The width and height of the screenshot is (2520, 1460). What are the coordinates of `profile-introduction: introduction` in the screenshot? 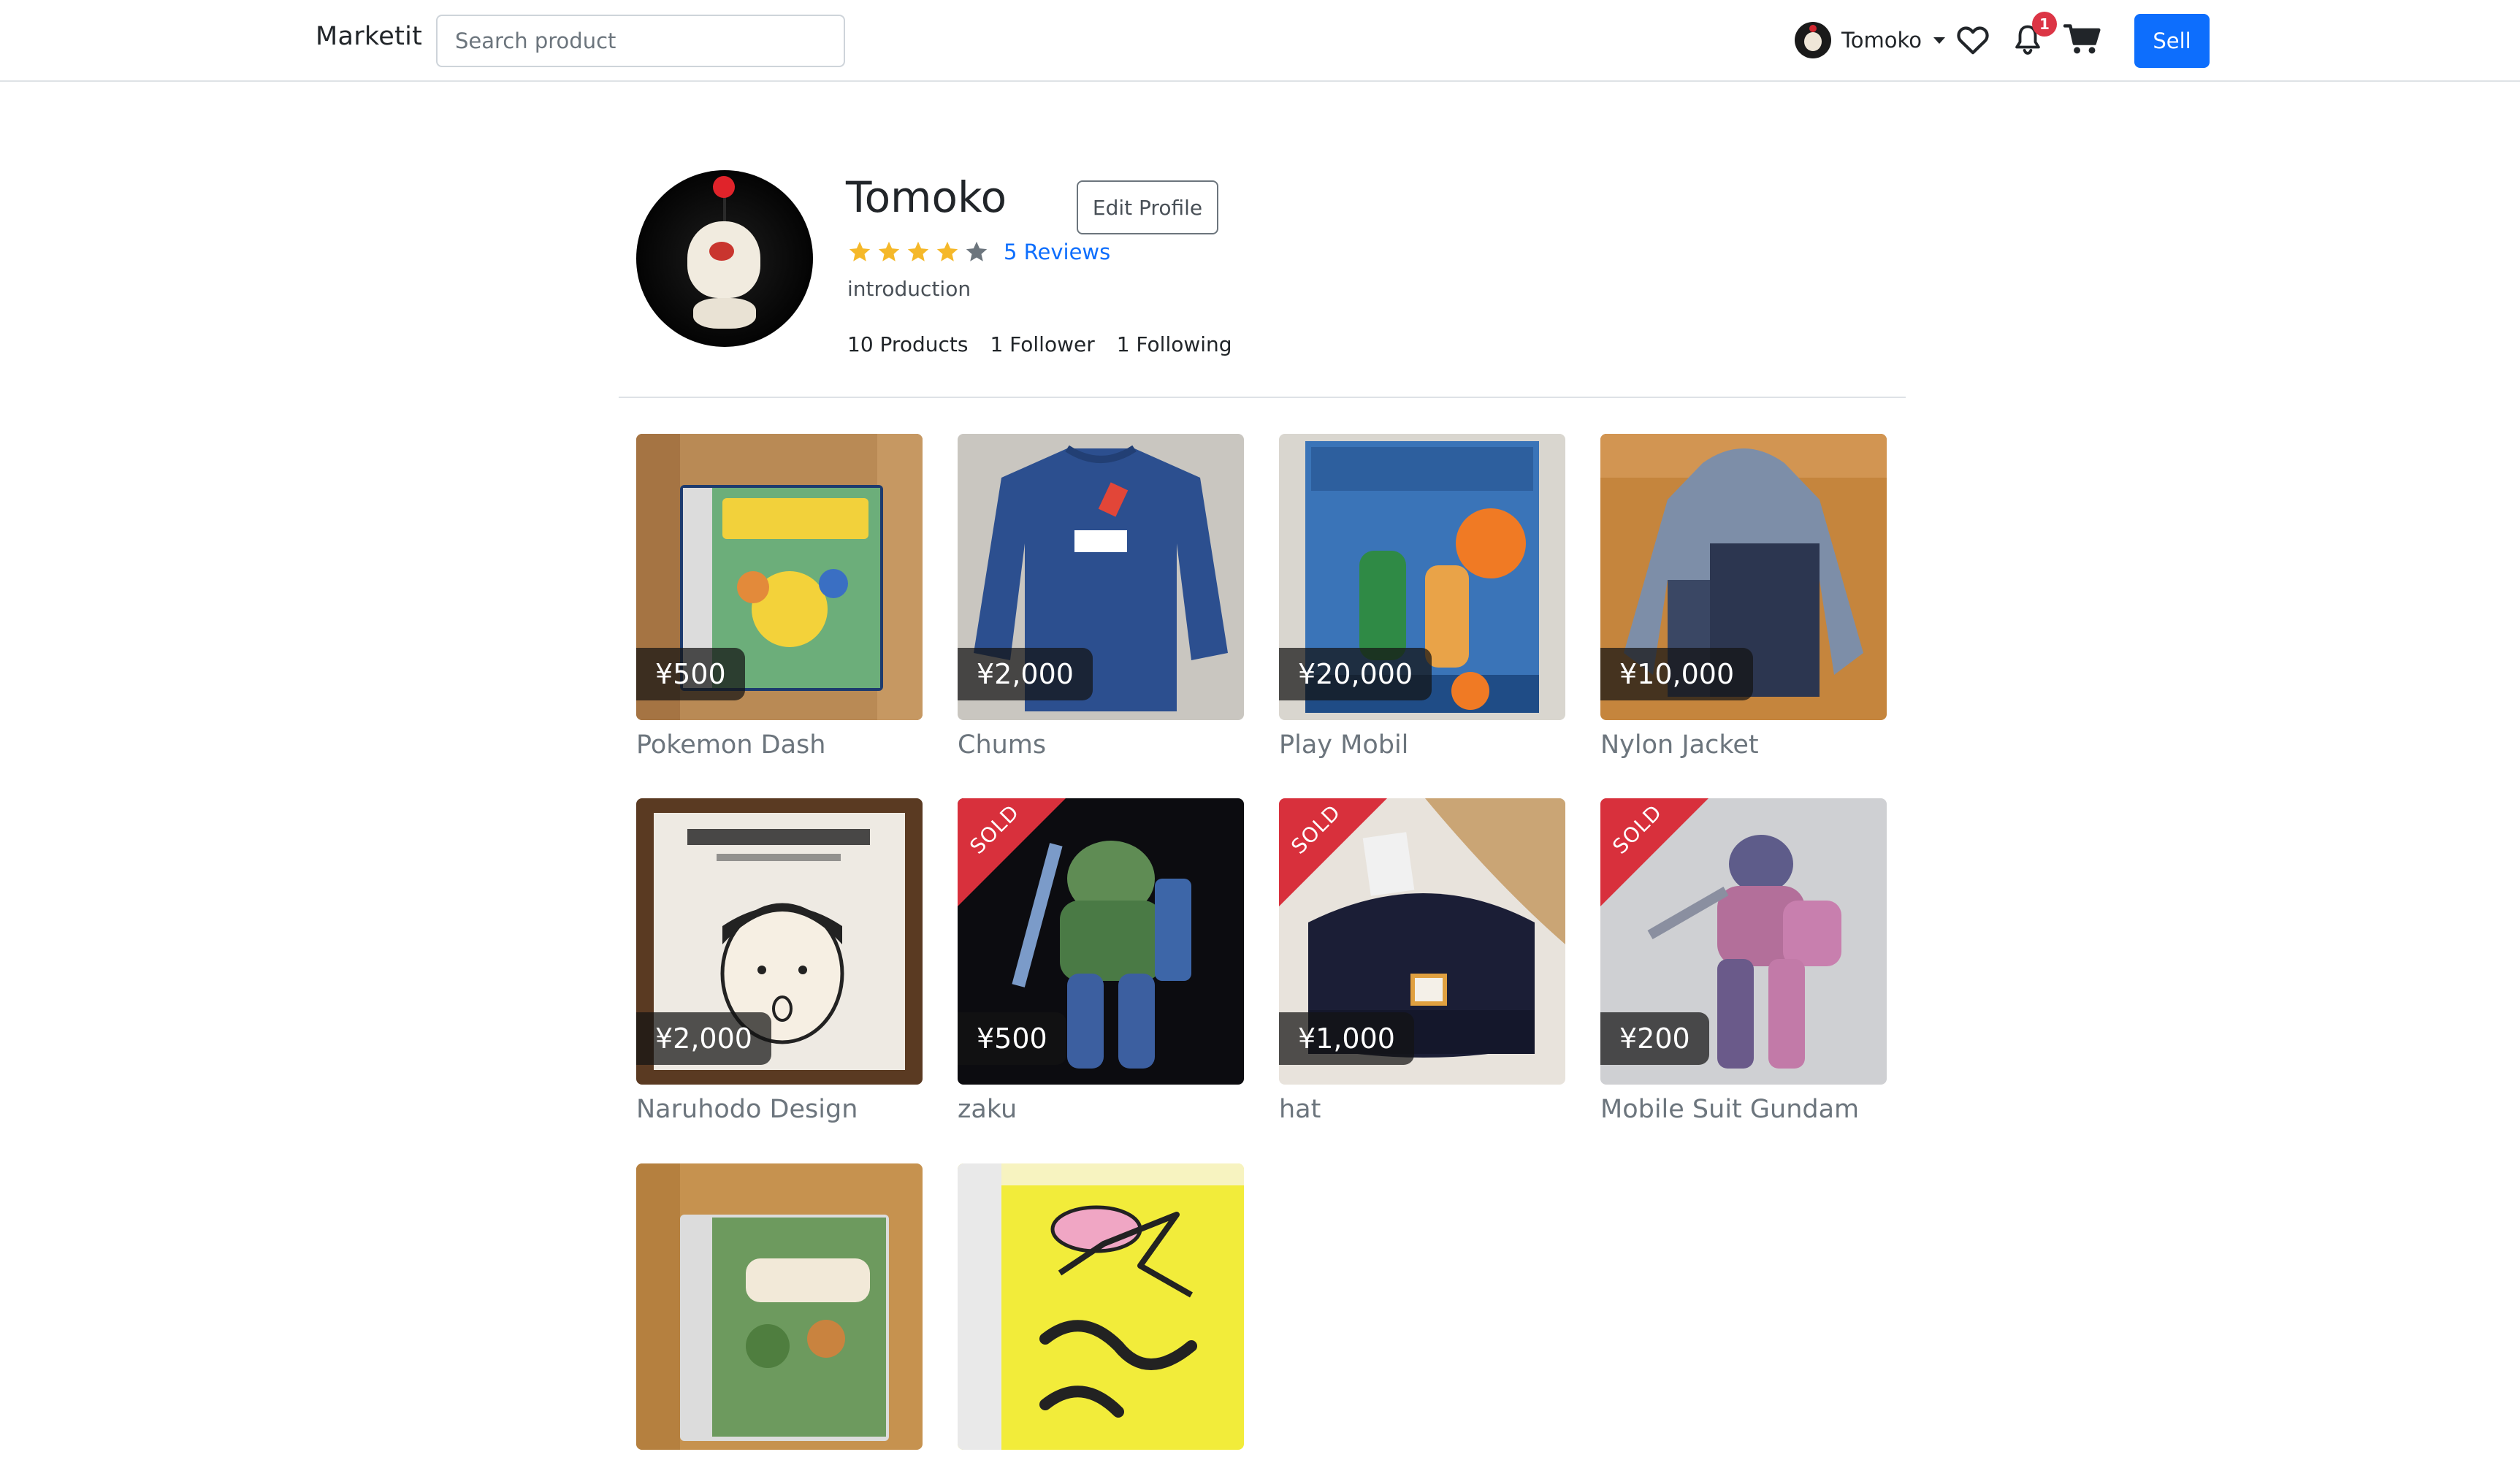 It's located at (909, 289).